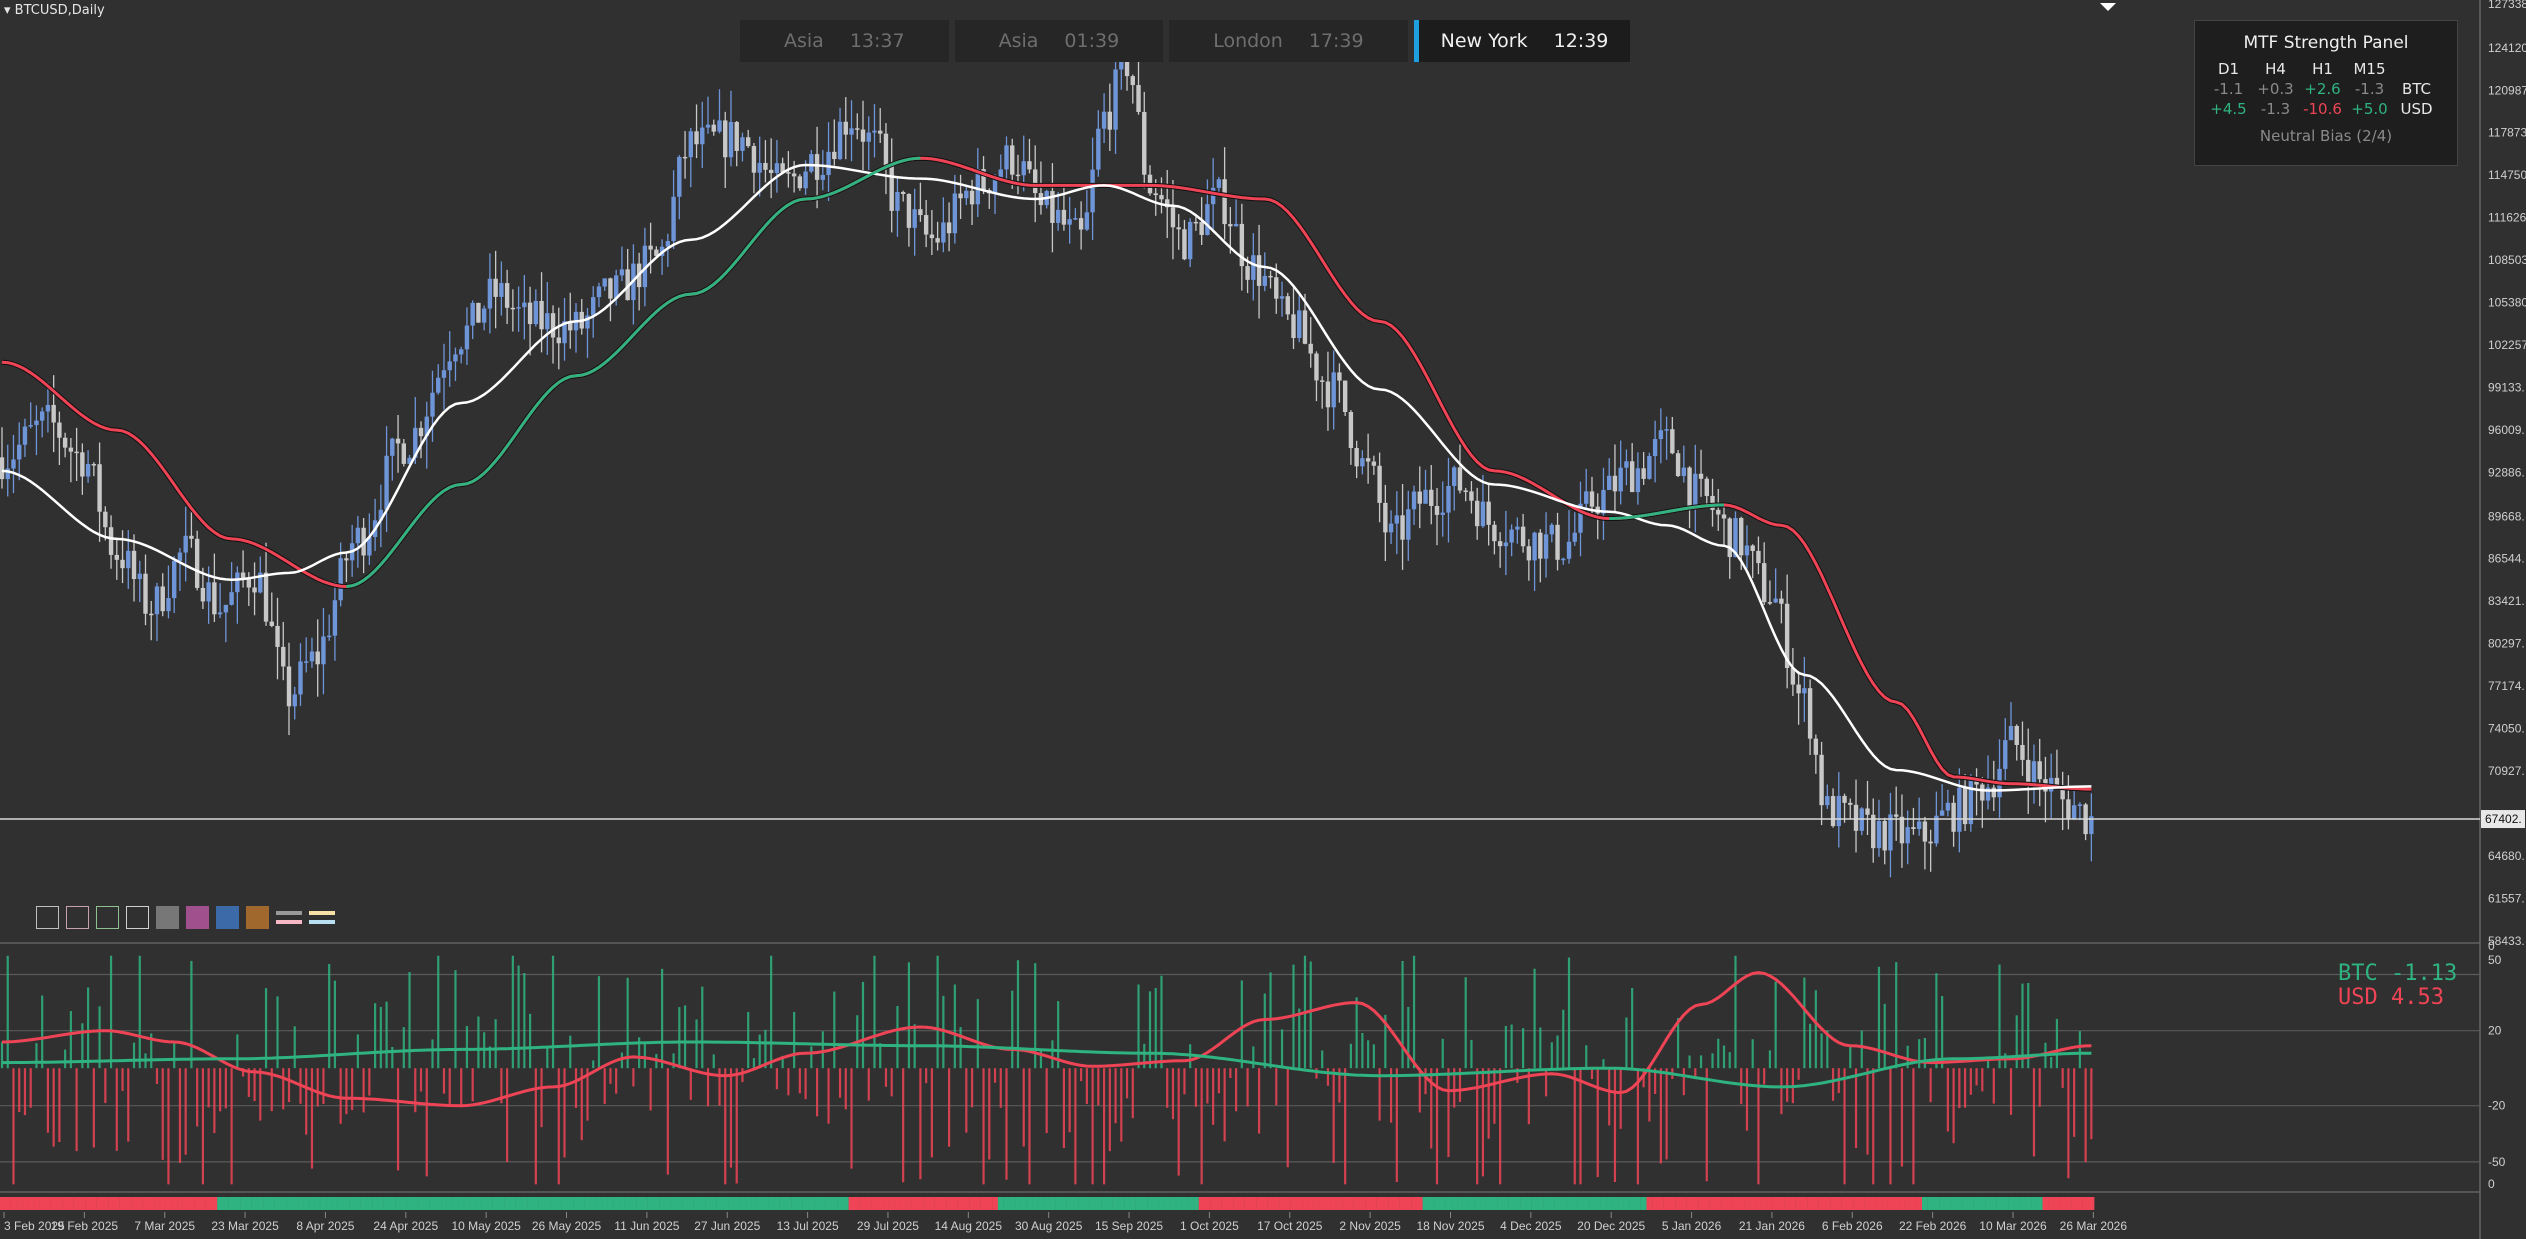 The width and height of the screenshot is (2526, 1239). Describe the element at coordinates (2391, 997) in the screenshot. I see `usd-strength-legend: USD 4.53` at that location.